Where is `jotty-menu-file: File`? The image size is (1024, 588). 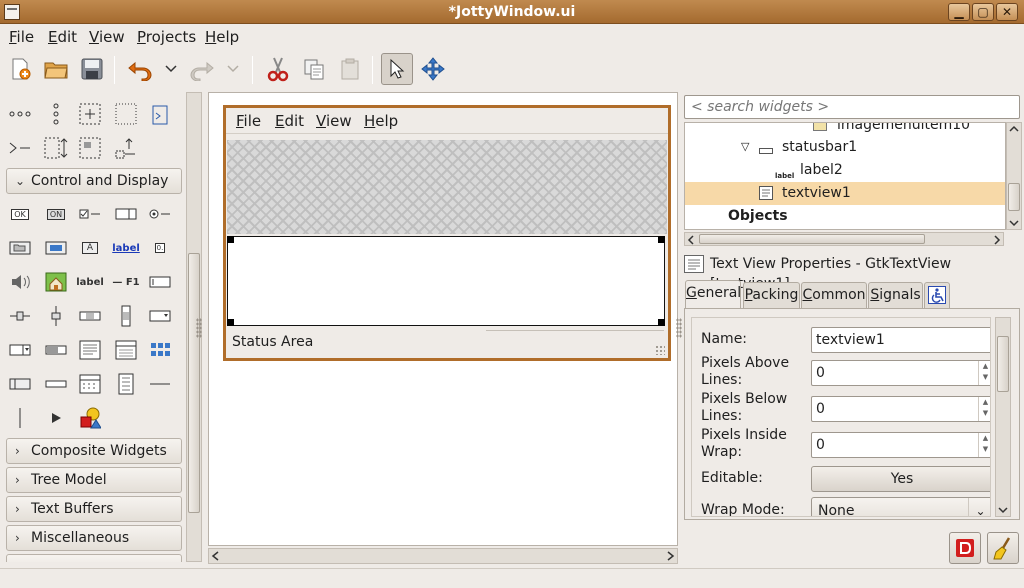 jotty-menu-file: File is located at coordinates (248, 121).